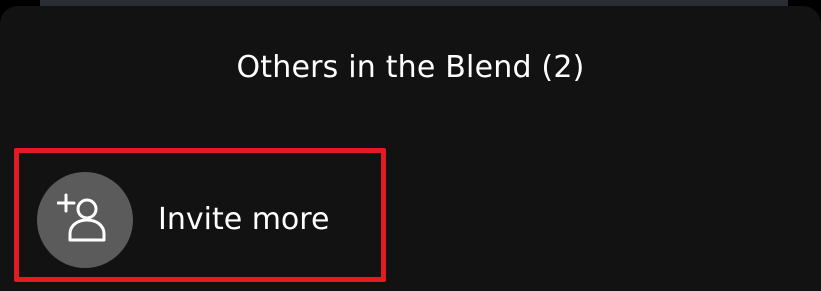 The width and height of the screenshot is (821, 291). I want to click on invite-avatar, so click(85, 220).